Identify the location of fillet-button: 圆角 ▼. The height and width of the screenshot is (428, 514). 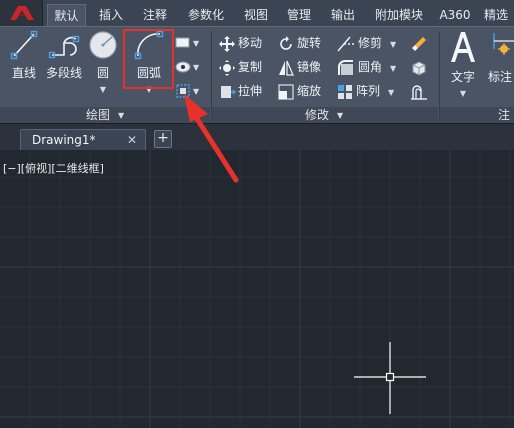
(366, 67).